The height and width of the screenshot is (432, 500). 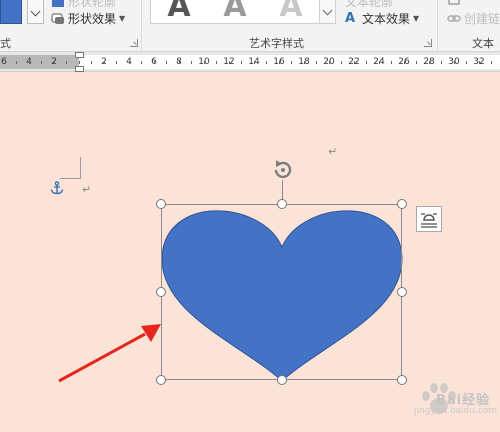 I want to click on wordart-styles-dialog-launcher, so click(x=428, y=43).